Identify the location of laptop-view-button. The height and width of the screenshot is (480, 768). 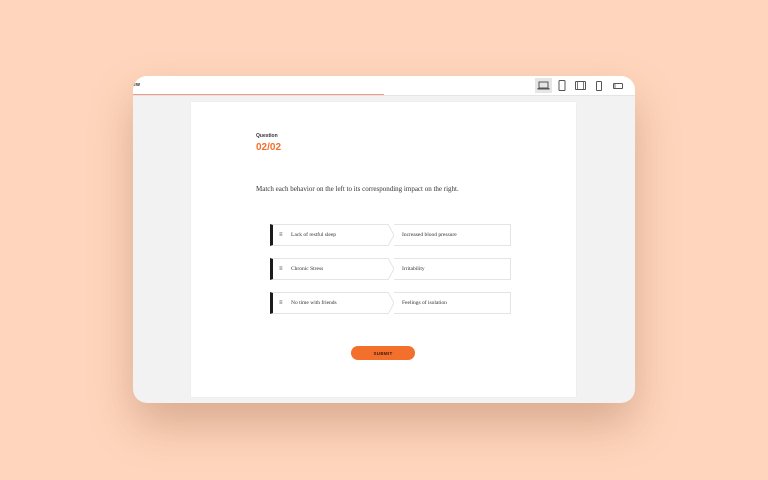
(543, 85).